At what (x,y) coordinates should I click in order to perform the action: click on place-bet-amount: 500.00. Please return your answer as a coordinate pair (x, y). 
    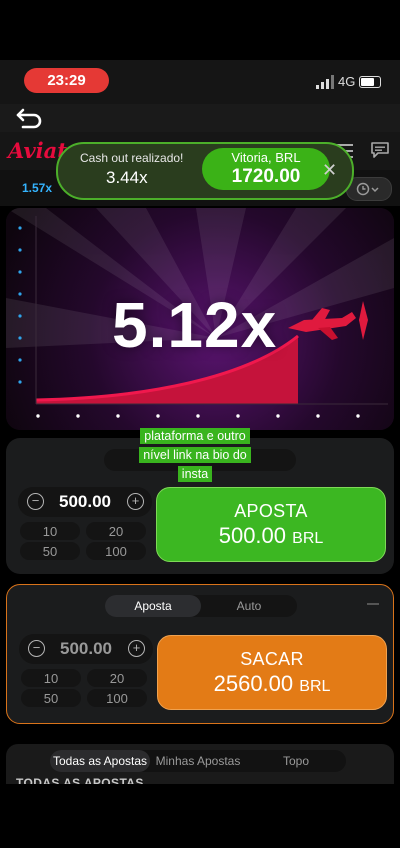
    Looking at the image, I should click on (252, 535).